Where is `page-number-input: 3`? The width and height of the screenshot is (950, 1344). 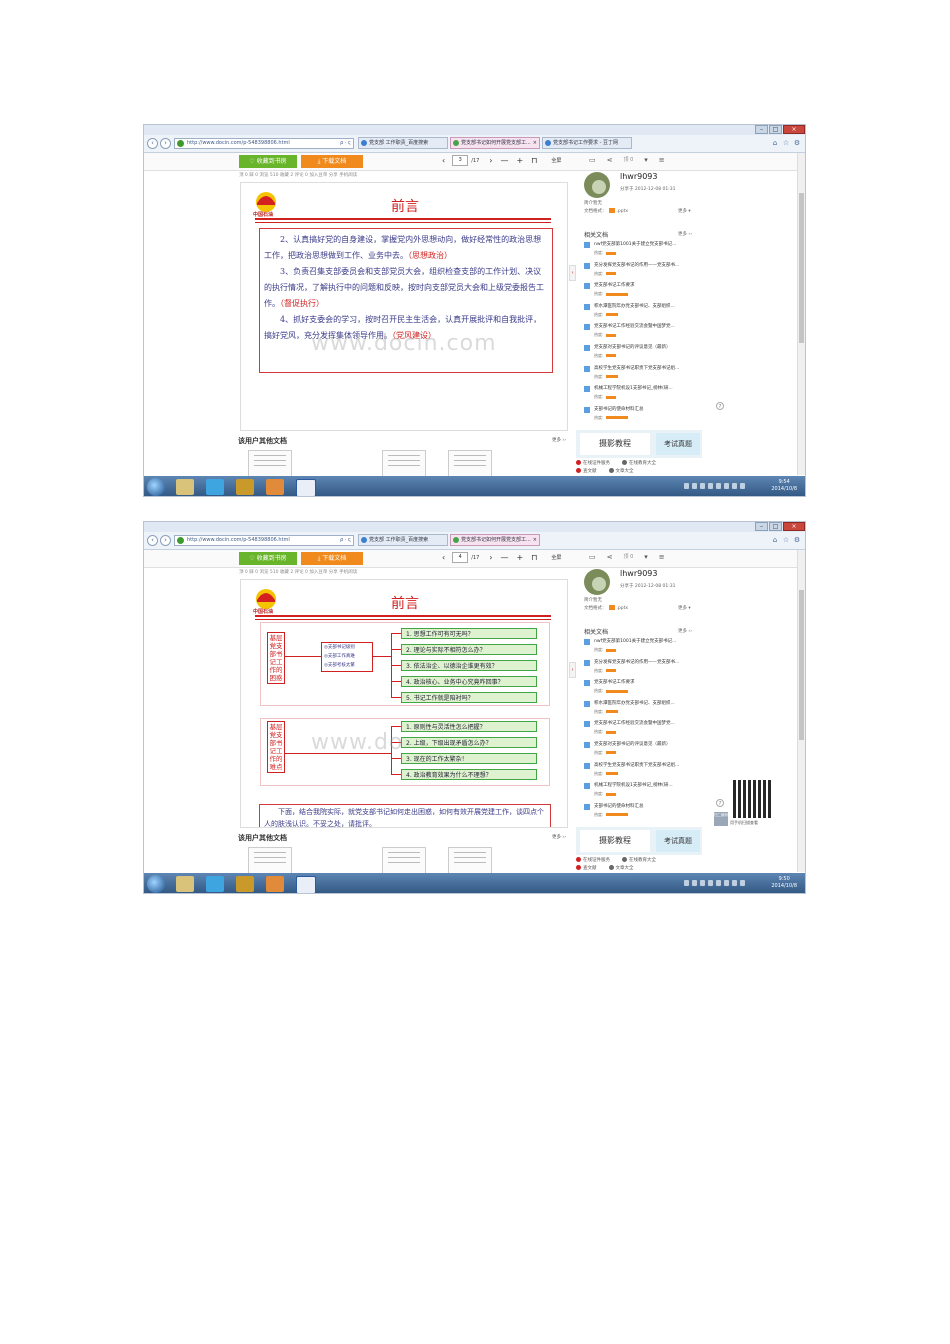 page-number-input: 3 is located at coordinates (460, 160).